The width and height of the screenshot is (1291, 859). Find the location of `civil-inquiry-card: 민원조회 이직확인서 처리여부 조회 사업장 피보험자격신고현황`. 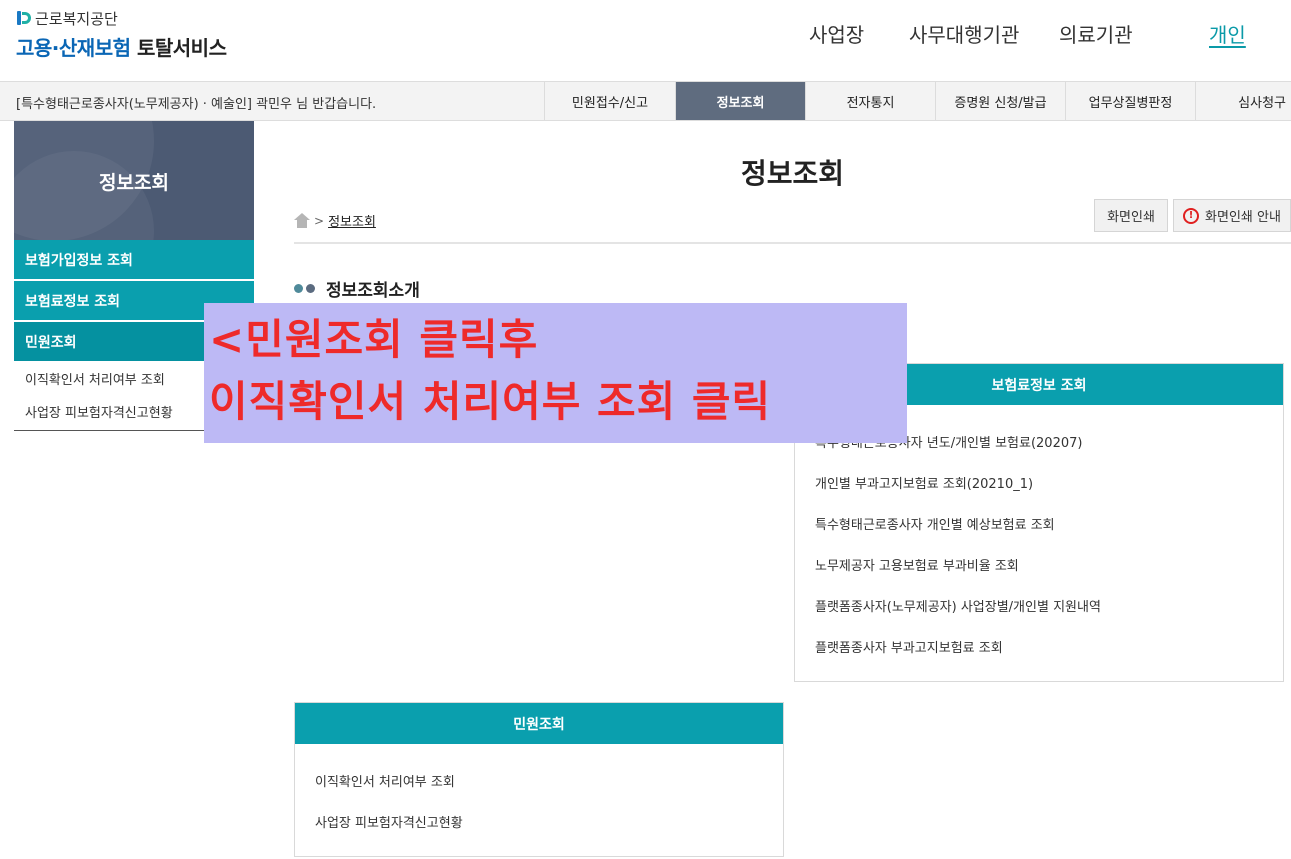

civil-inquiry-card: 민원조회 이직확인서 처리여부 조회 사업장 피보험자격신고현황 is located at coordinates (539, 779).